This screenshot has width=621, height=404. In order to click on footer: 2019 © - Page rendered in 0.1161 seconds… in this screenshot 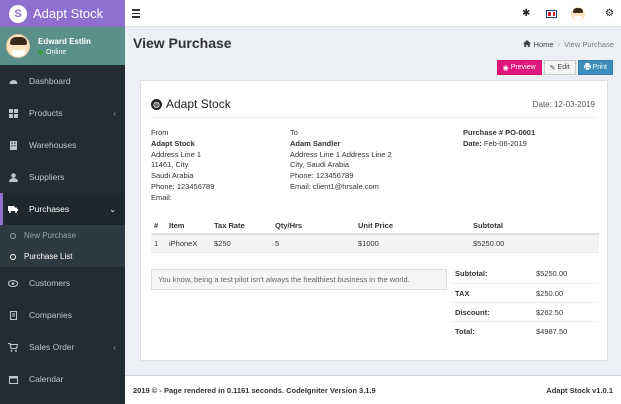, I will do `click(373, 389)`.